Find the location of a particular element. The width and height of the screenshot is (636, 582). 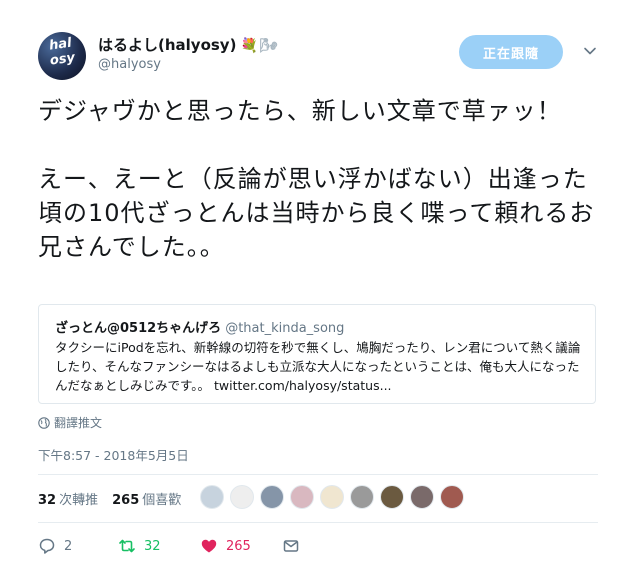

like-stat-count: 265 is located at coordinates (126, 500).